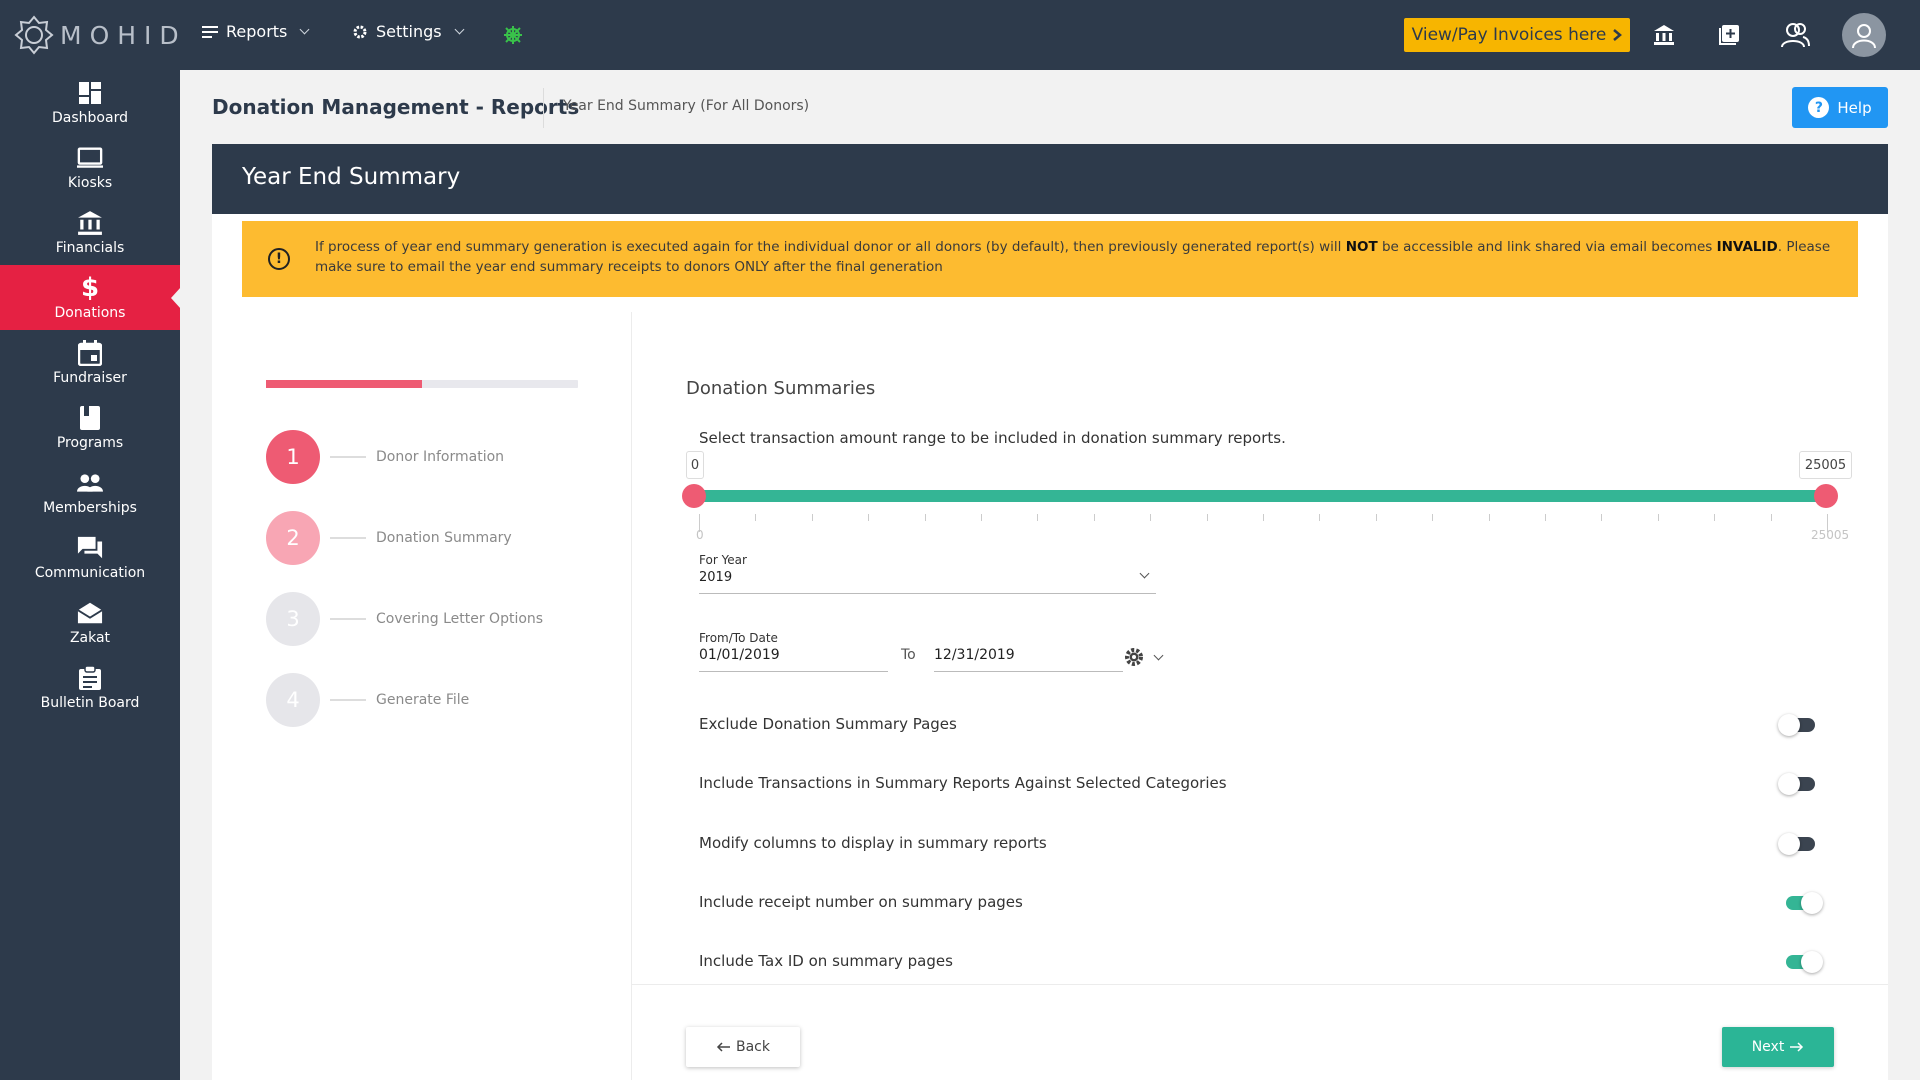 This screenshot has width=1920, height=1080. I want to click on section-title: Donation Summaries, so click(781, 388).